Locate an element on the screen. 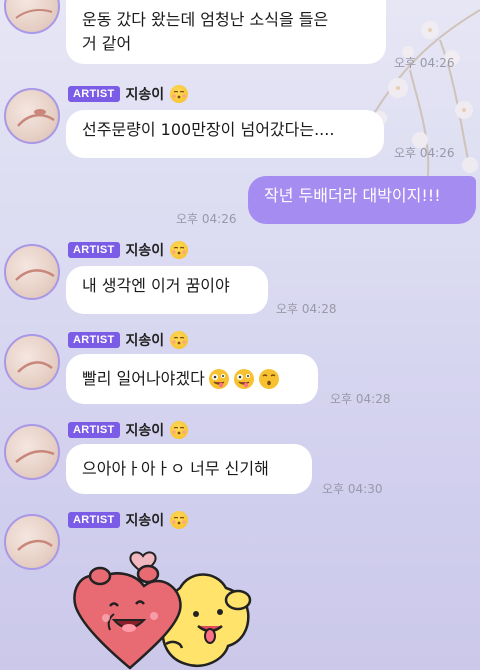 The image size is (480, 670). chat-bubble: 으아아ㅏ아ㅏㅇ 너무 신기해 is located at coordinates (189, 469).